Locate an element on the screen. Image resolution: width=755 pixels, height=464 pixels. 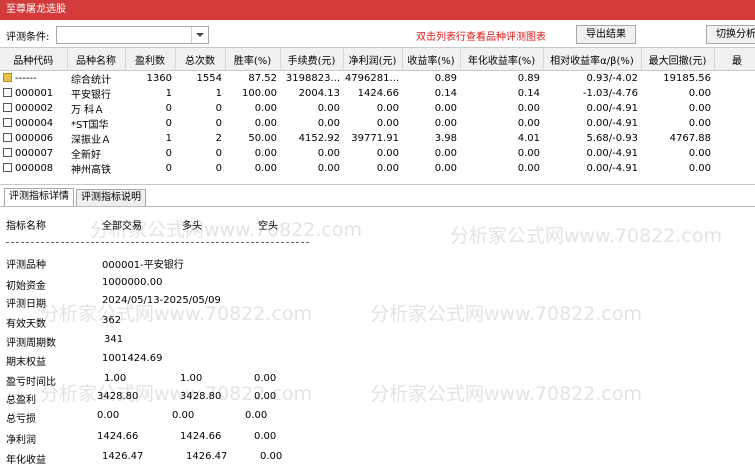
export-button: 导出结果 is located at coordinates (606, 34).